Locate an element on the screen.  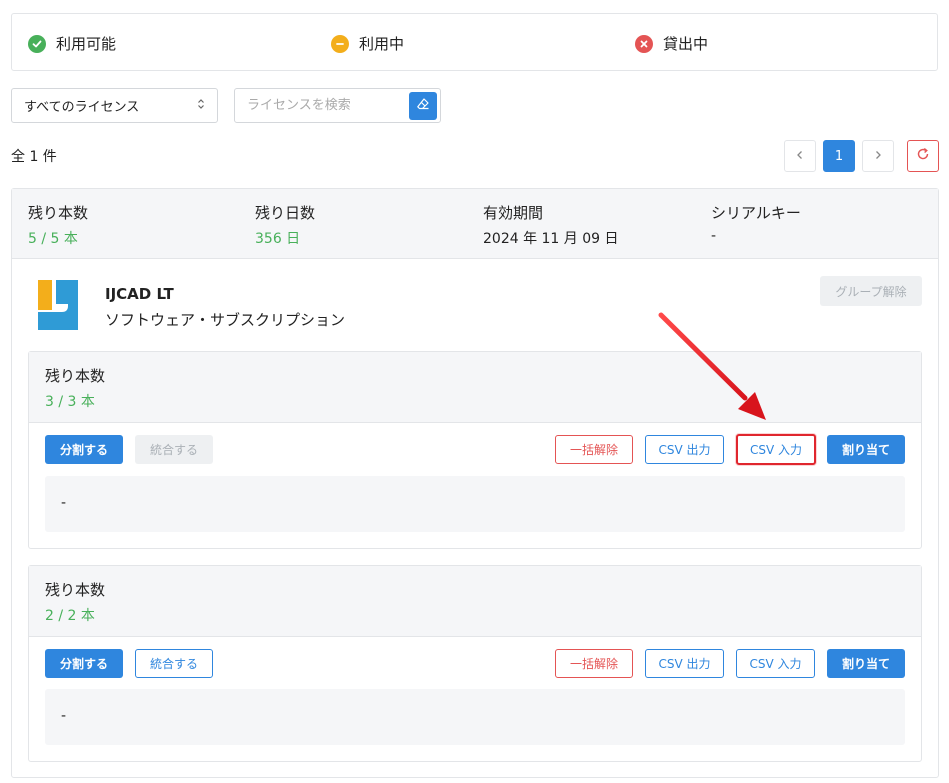
total-count: 全 1 件 is located at coordinates (34, 157).